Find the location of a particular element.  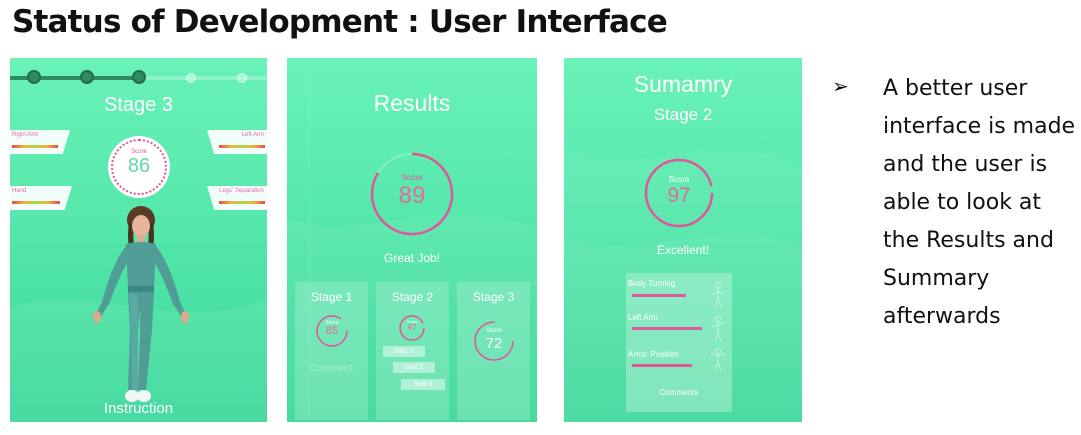

stage-3-score-gauge: Score 72 is located at coordinates (494, 341).